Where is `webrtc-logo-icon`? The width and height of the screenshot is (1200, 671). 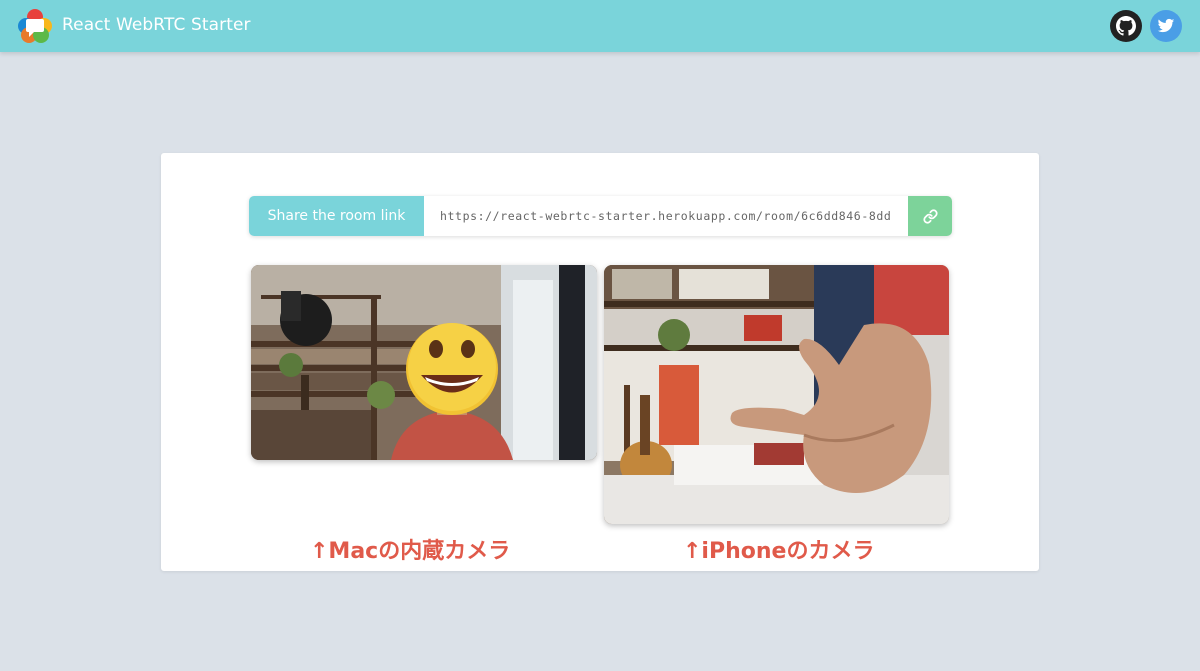
webrtc-logo-icon is located at coordinates (35, 26).